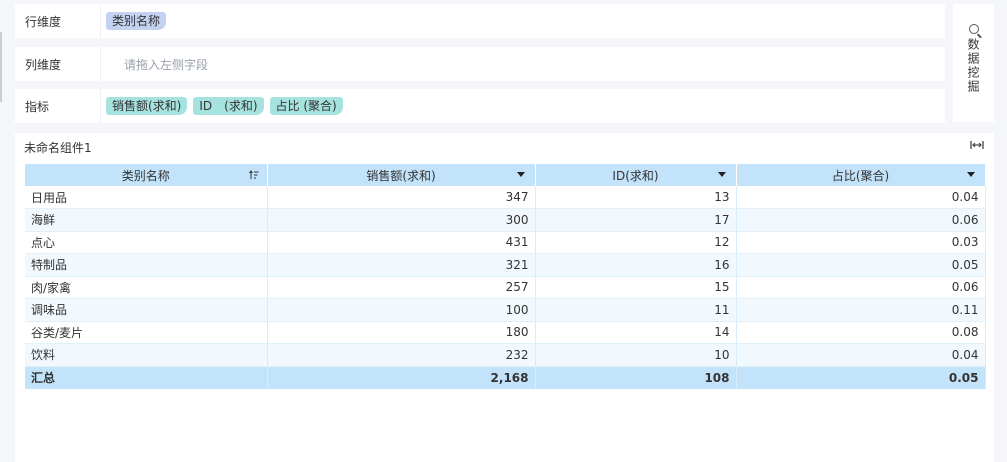  I want to click on metric-pill-ratio: 占比 (聚合), so click(306, 106).